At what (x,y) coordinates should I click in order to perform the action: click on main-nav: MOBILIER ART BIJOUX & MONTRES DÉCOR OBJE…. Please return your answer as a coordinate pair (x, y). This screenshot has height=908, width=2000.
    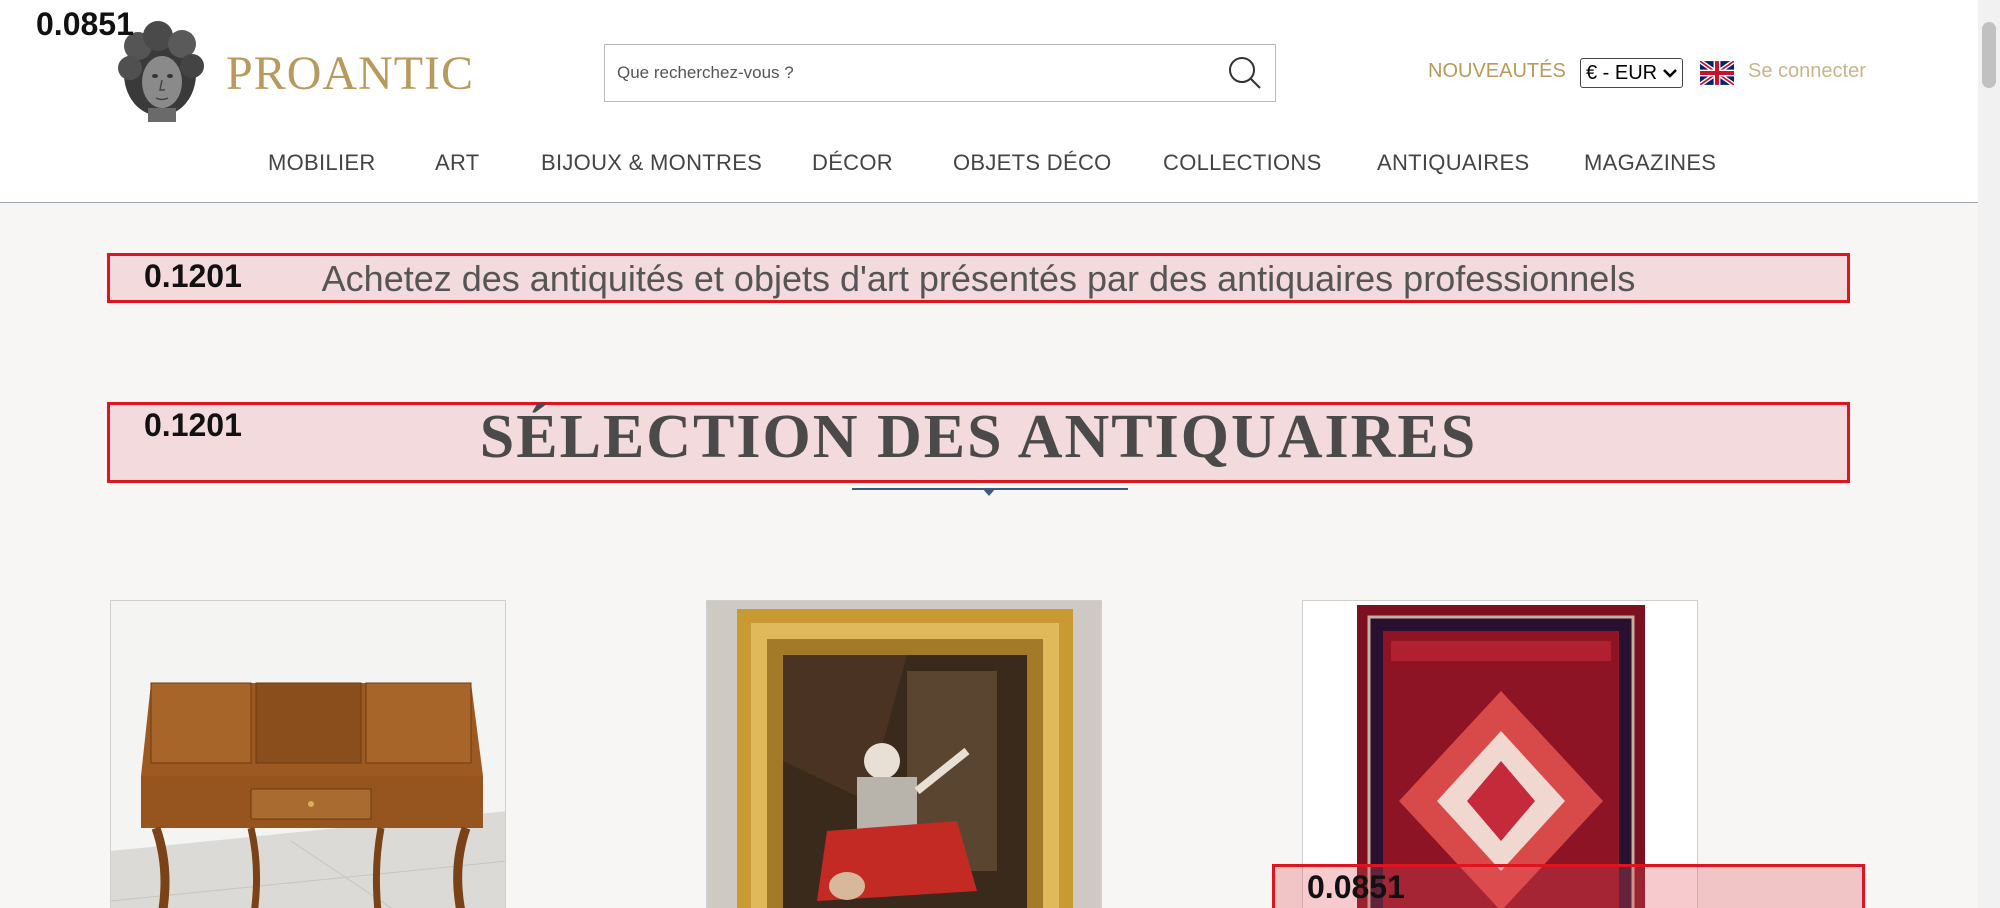
    Looking at the image, I should click on (989, 165).